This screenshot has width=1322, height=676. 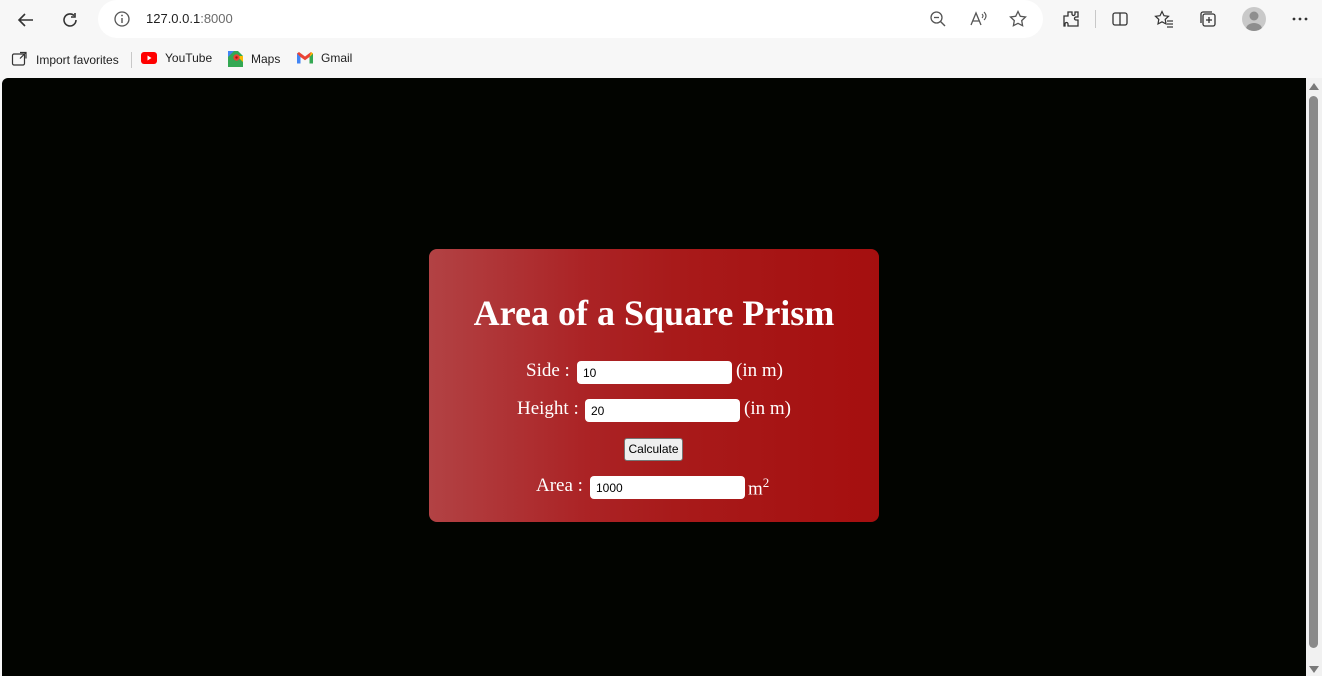 What do you see at coordinates (766, 482) in the screenshot?
I see `area-unit-exponent: 2` at bounding box center [766, 482].